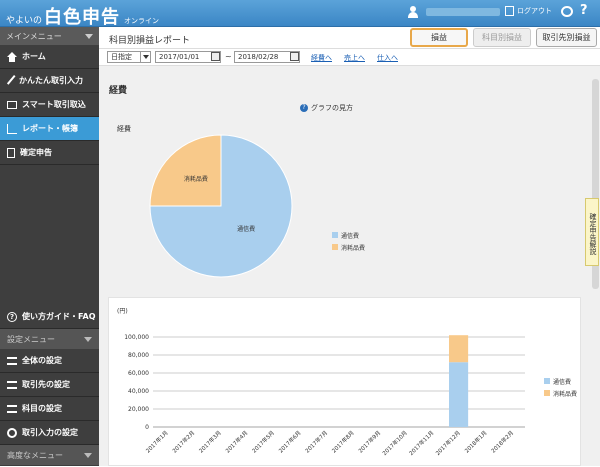 Image resolution: width=600 pixels, height=467 pixels. What do you see at coordinates (11, 152) in the screenshot?
I see `document-icon` at bounding box center [11, 152].